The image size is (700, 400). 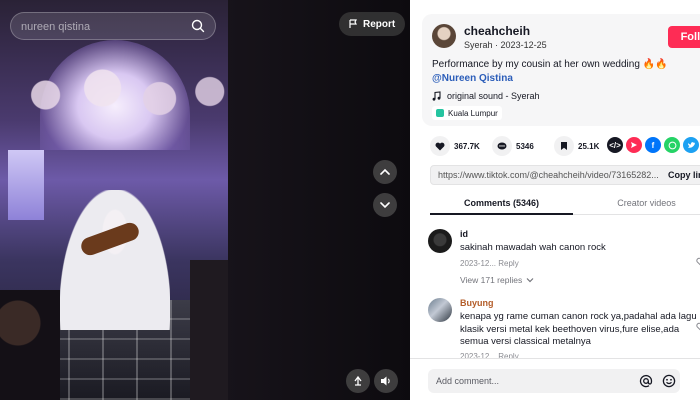 I want to click on sound-link: original sound - Syerah, so click(x=486, y=96).